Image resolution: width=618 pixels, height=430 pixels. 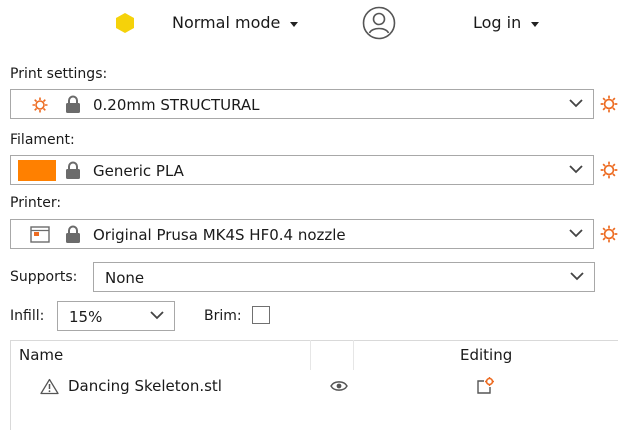 I want to click on printer-lock-icon, so click(x=73, y=234).